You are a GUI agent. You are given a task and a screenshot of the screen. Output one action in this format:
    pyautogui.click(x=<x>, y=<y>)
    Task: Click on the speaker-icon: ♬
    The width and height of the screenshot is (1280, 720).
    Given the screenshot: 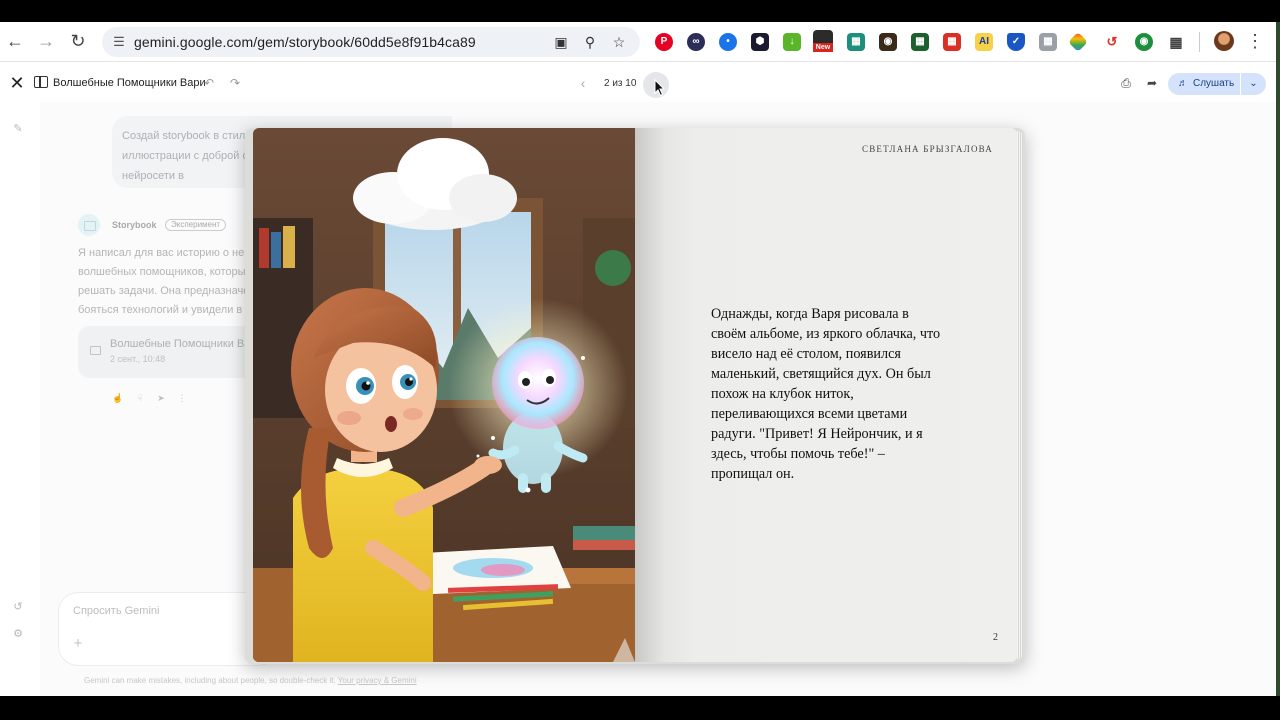 What is the action you would take?
    pyautogui.click(x=1183, y=83)
    